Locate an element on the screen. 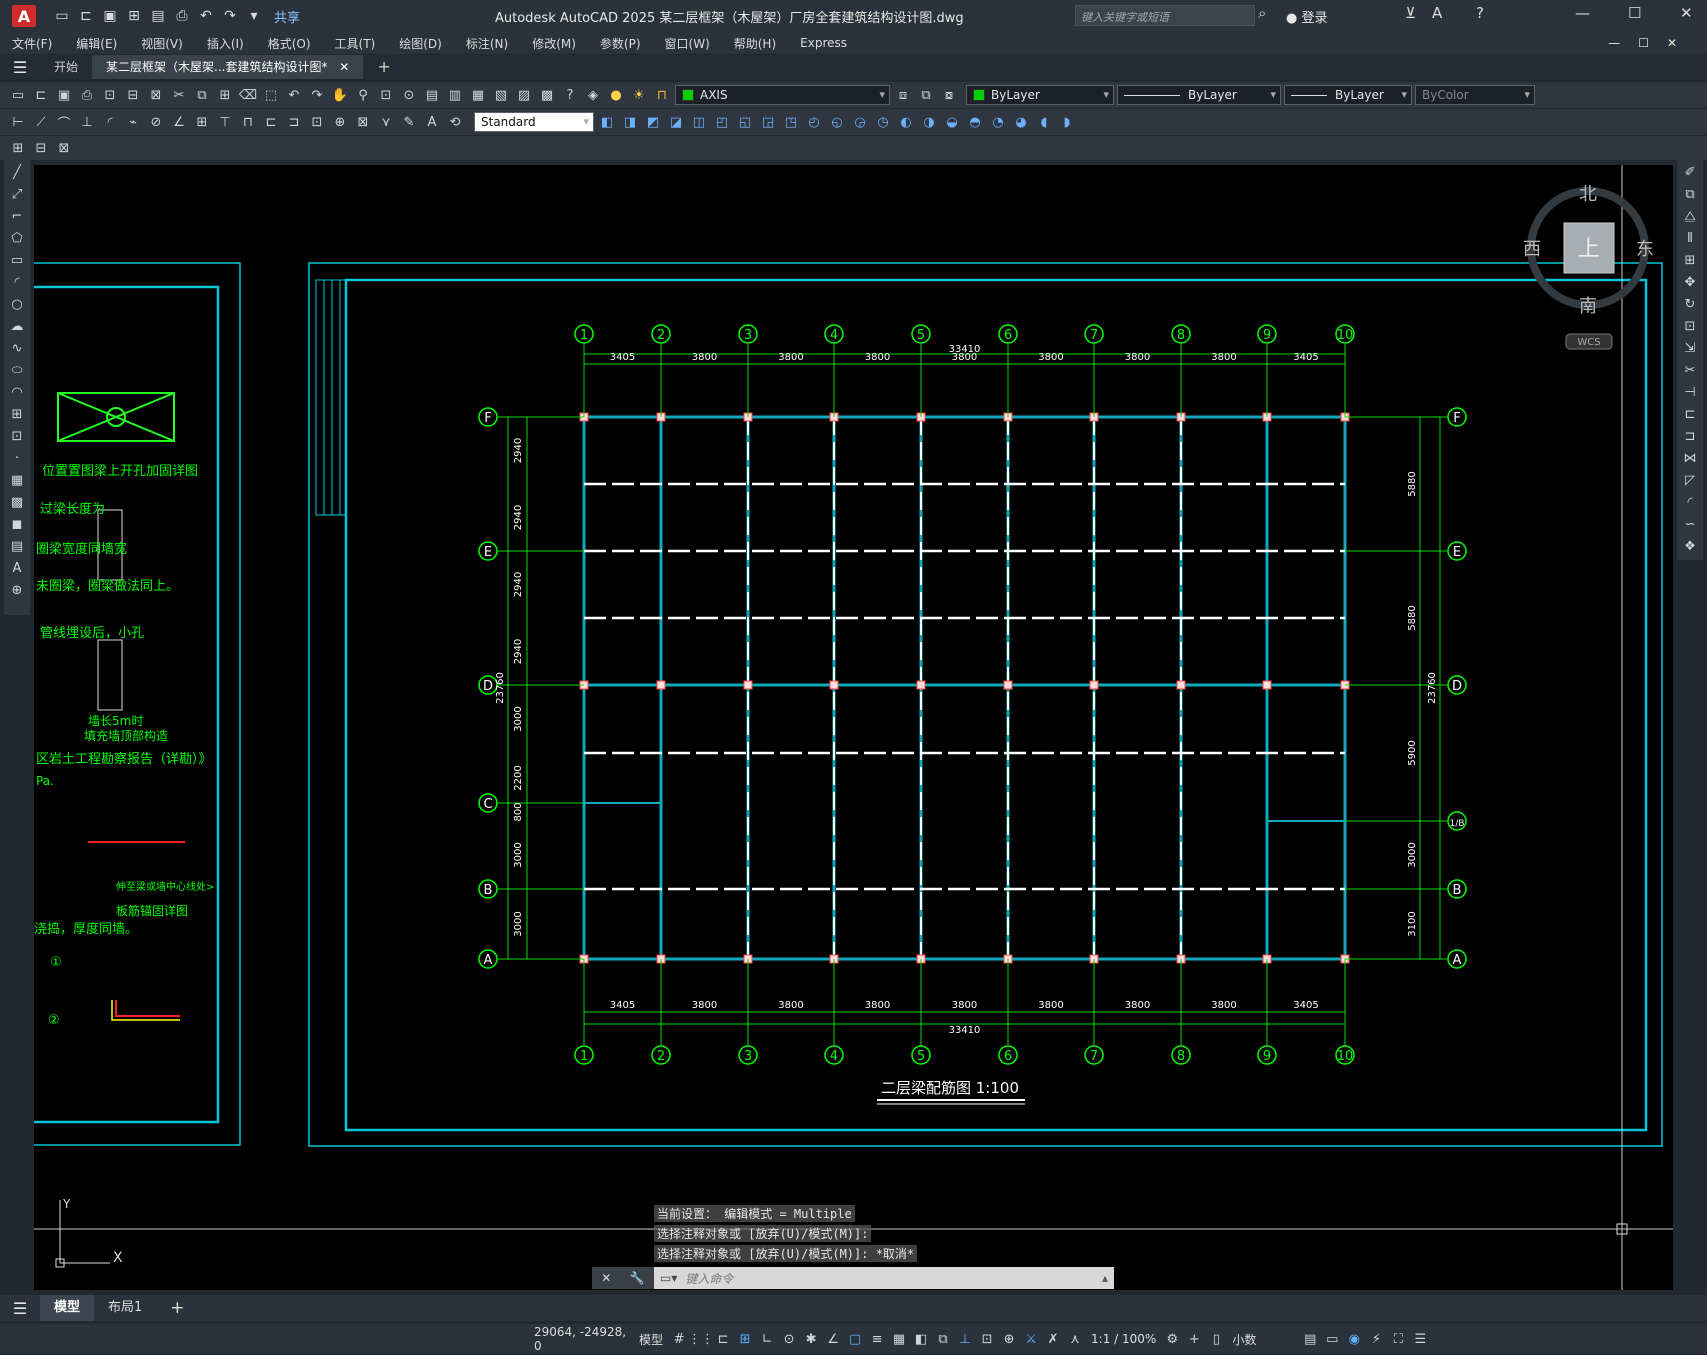  arc-icon: ◜ is located at coordinates (17, 282).